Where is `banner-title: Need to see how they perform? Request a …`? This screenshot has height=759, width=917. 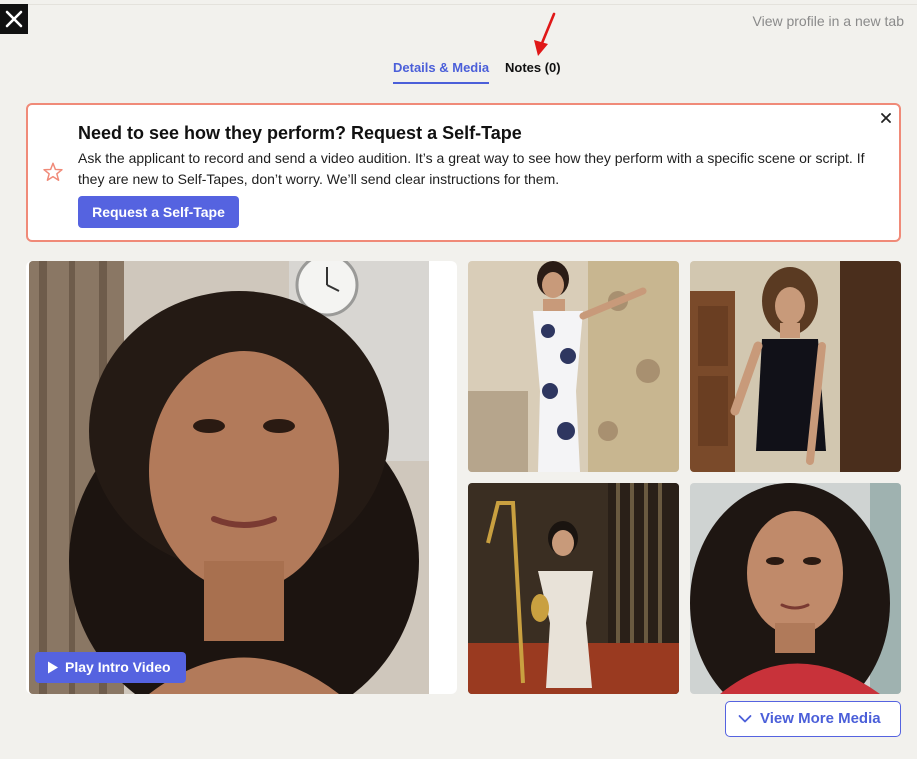
banner-title: Need to see how they perform? Request a … is located at coordinates (300, 133).